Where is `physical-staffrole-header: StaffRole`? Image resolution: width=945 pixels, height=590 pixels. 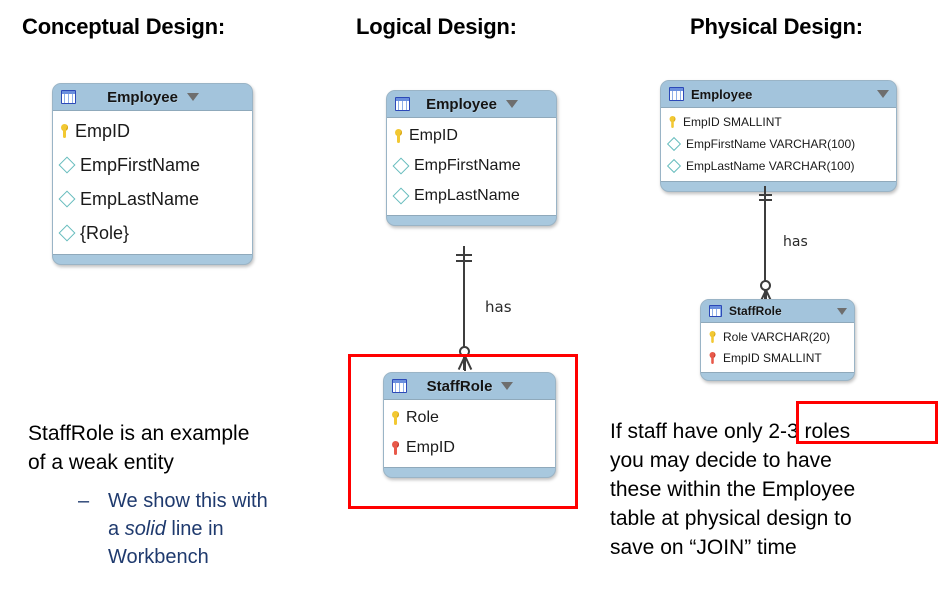 physical-staffrole-header: StaffRole is located at coordinates (777, 311).